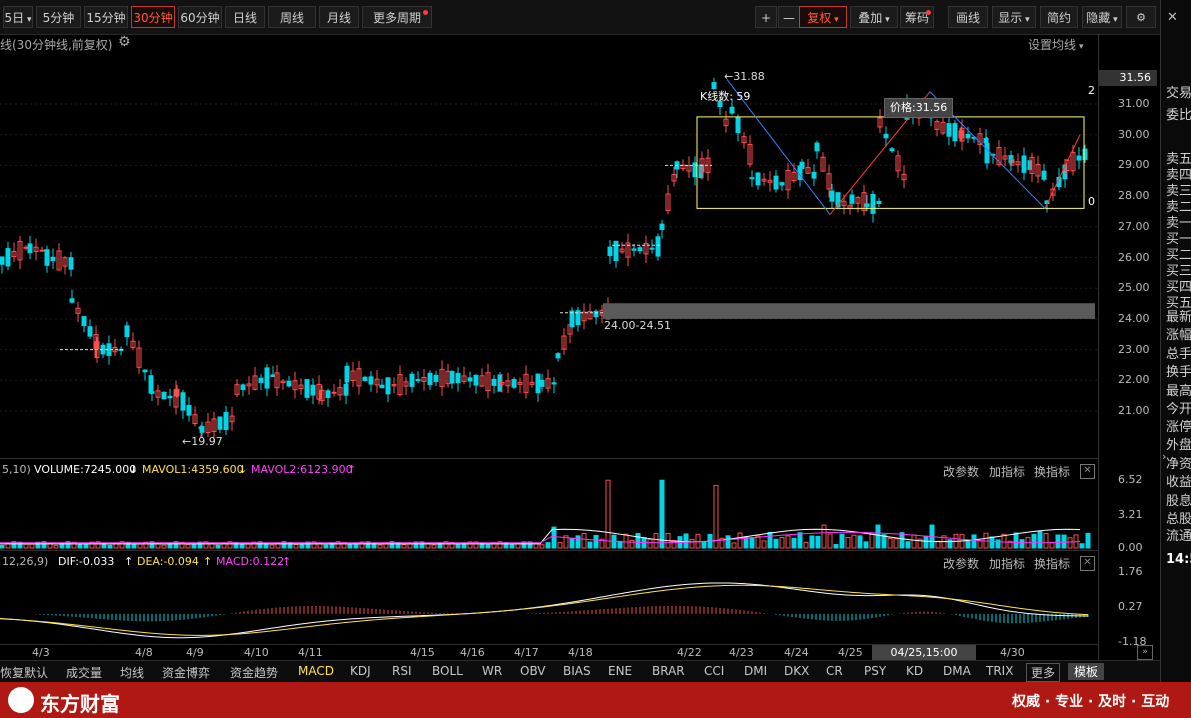 The height and width of the screenshot is (718, 1191). Describe the element at coordinates (968, 17) in the screenshot. I see `toolbar-button-5: 画线` at that location.